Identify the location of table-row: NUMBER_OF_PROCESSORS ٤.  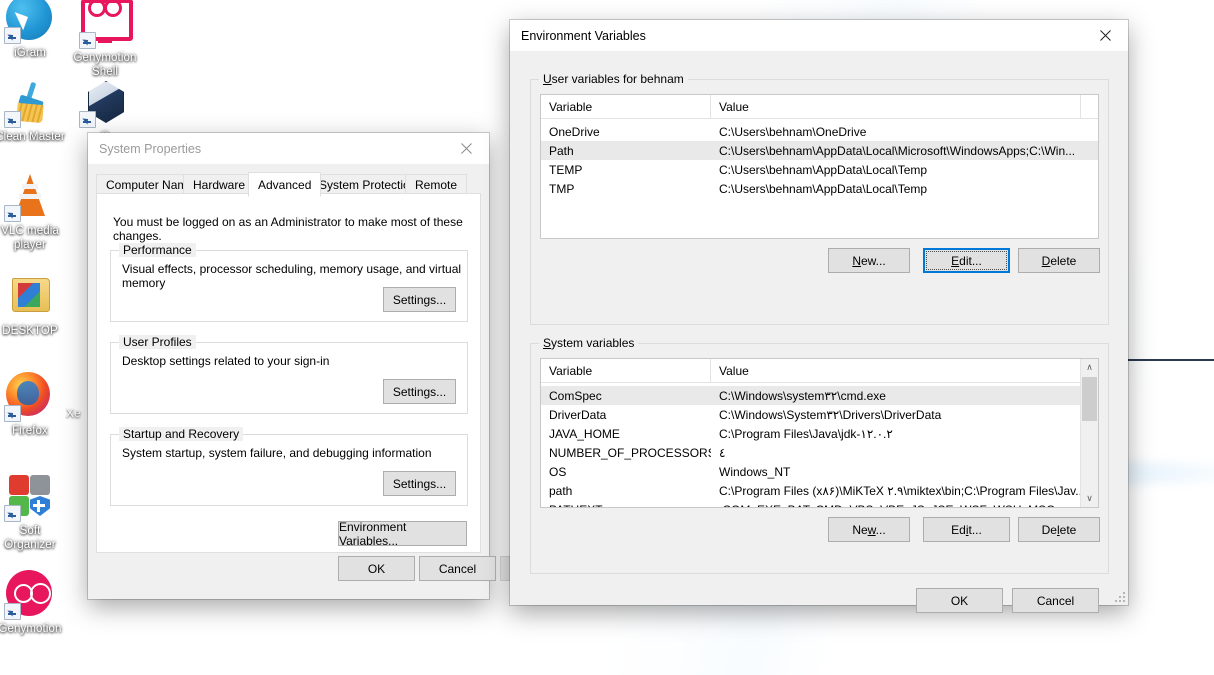
(819, 452).